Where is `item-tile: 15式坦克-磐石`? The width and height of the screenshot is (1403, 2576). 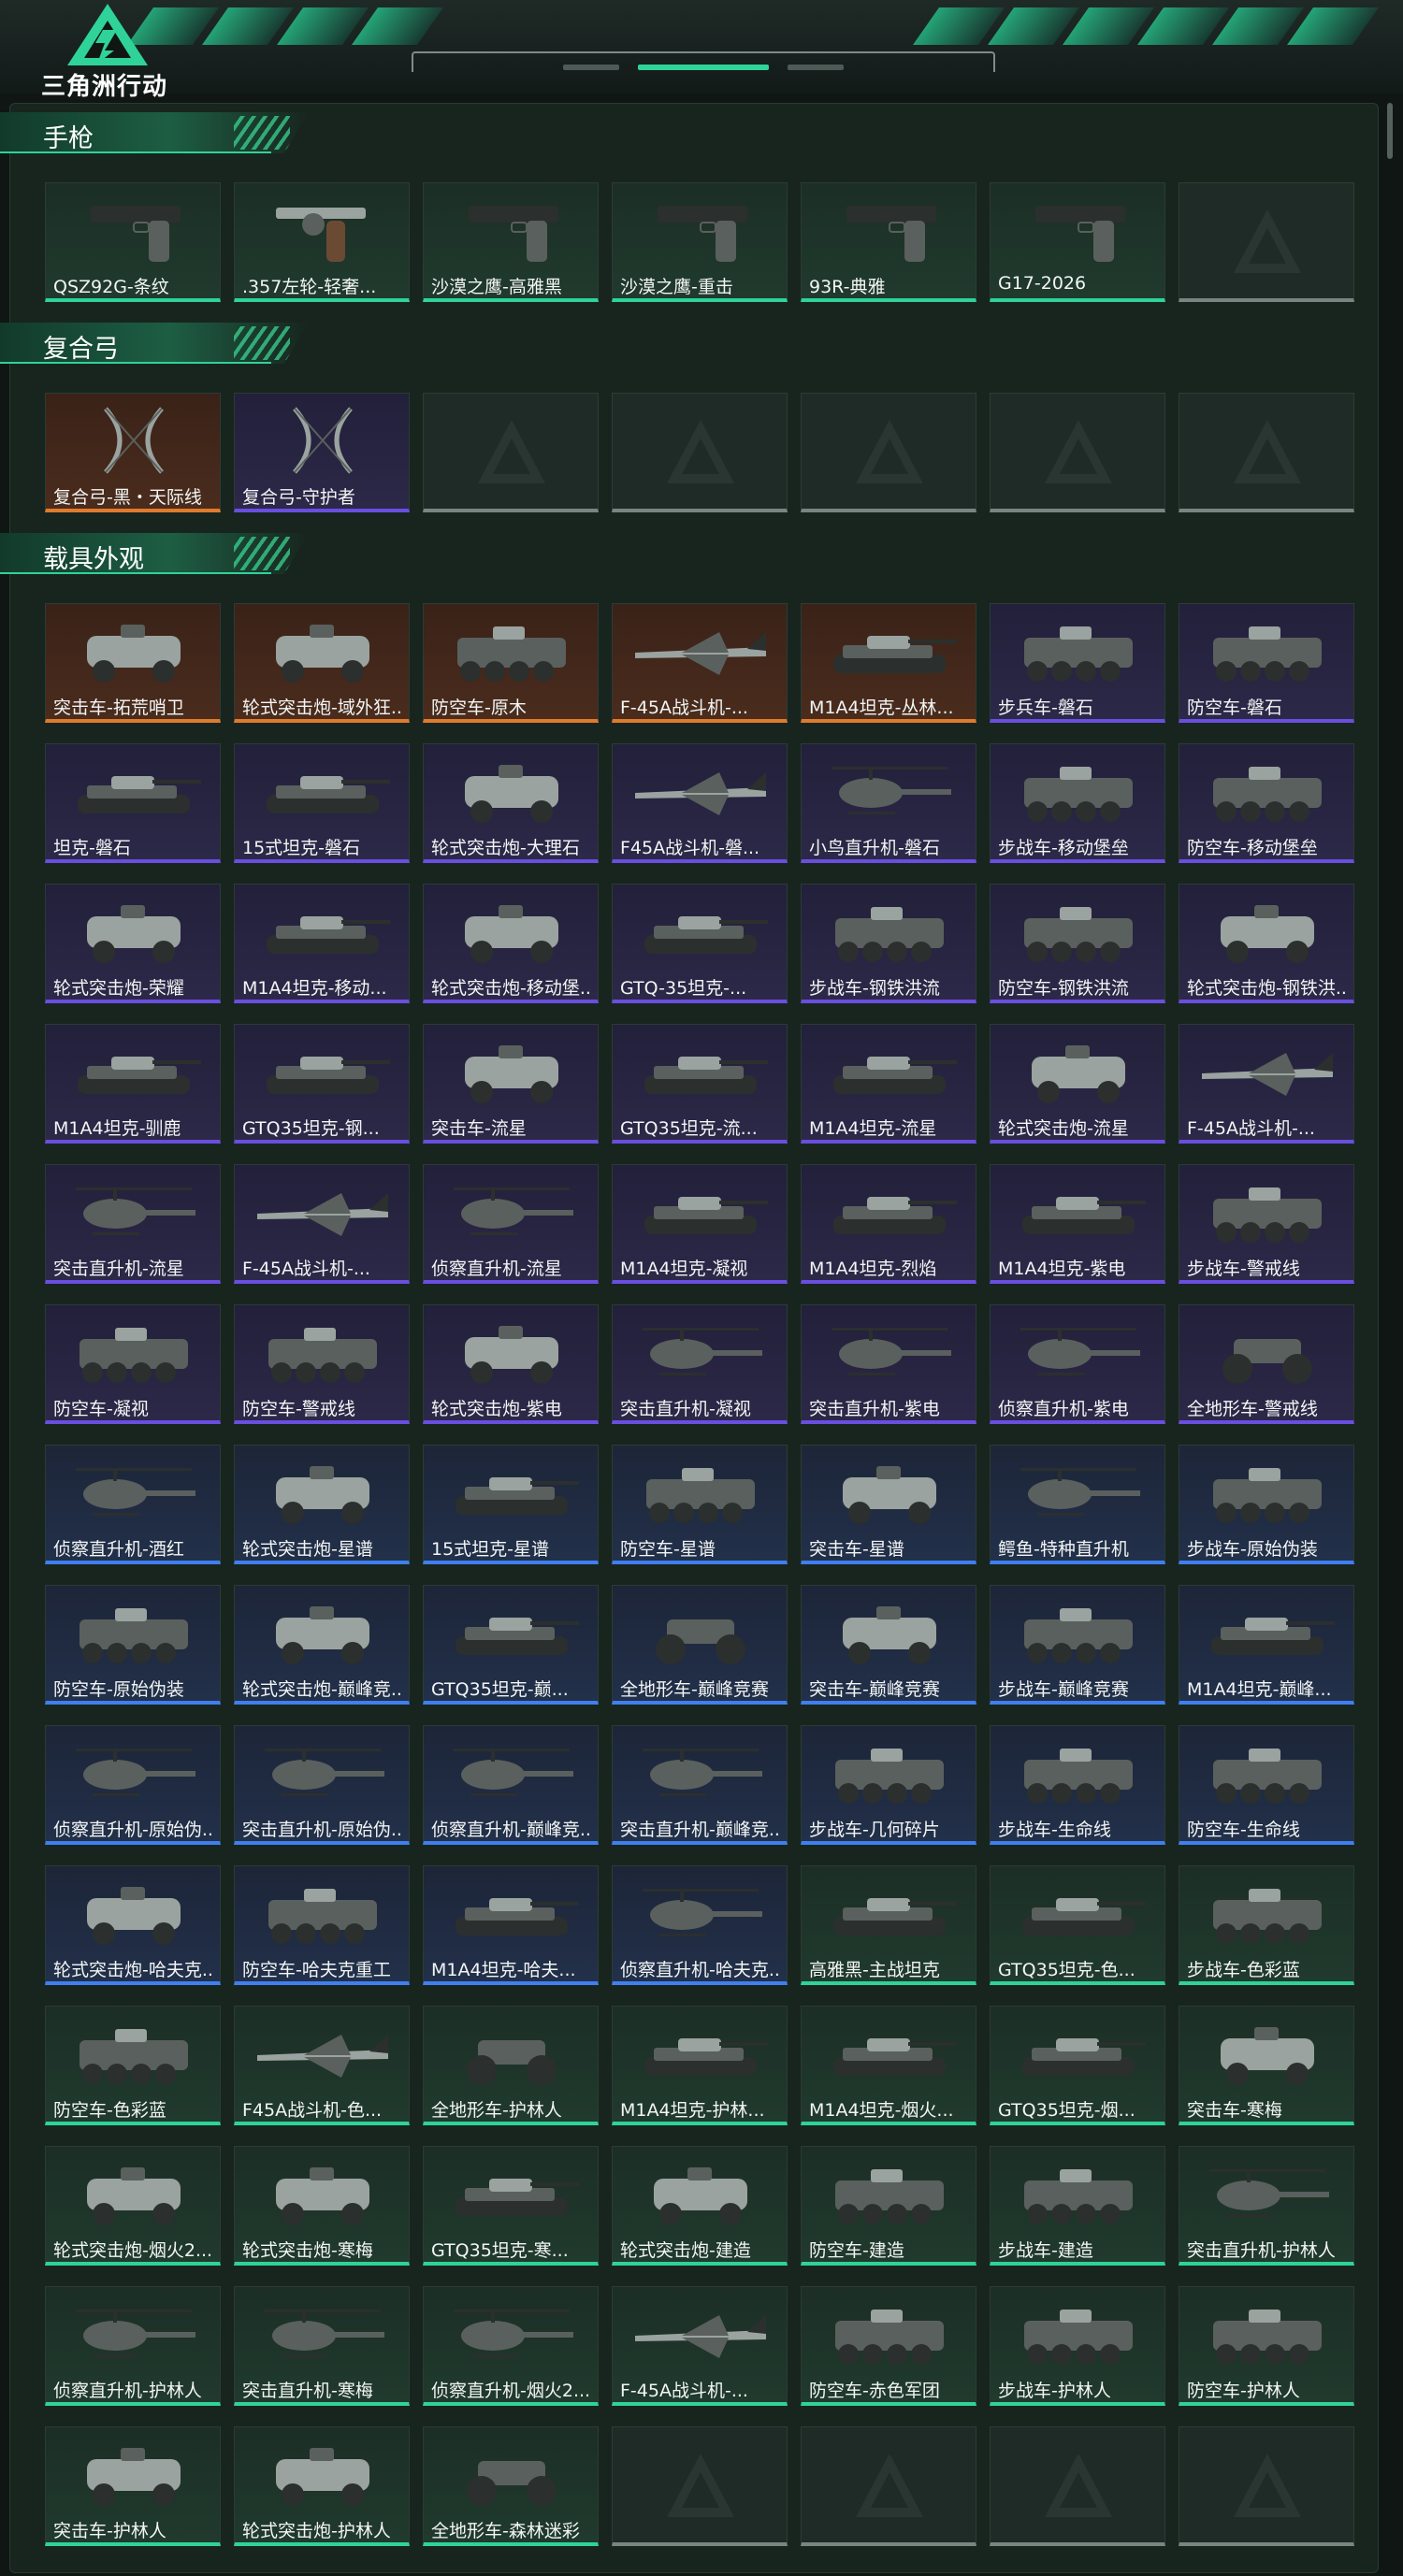 item-tile: 15式坦克-磐石 is located at coordinates (322, 803).